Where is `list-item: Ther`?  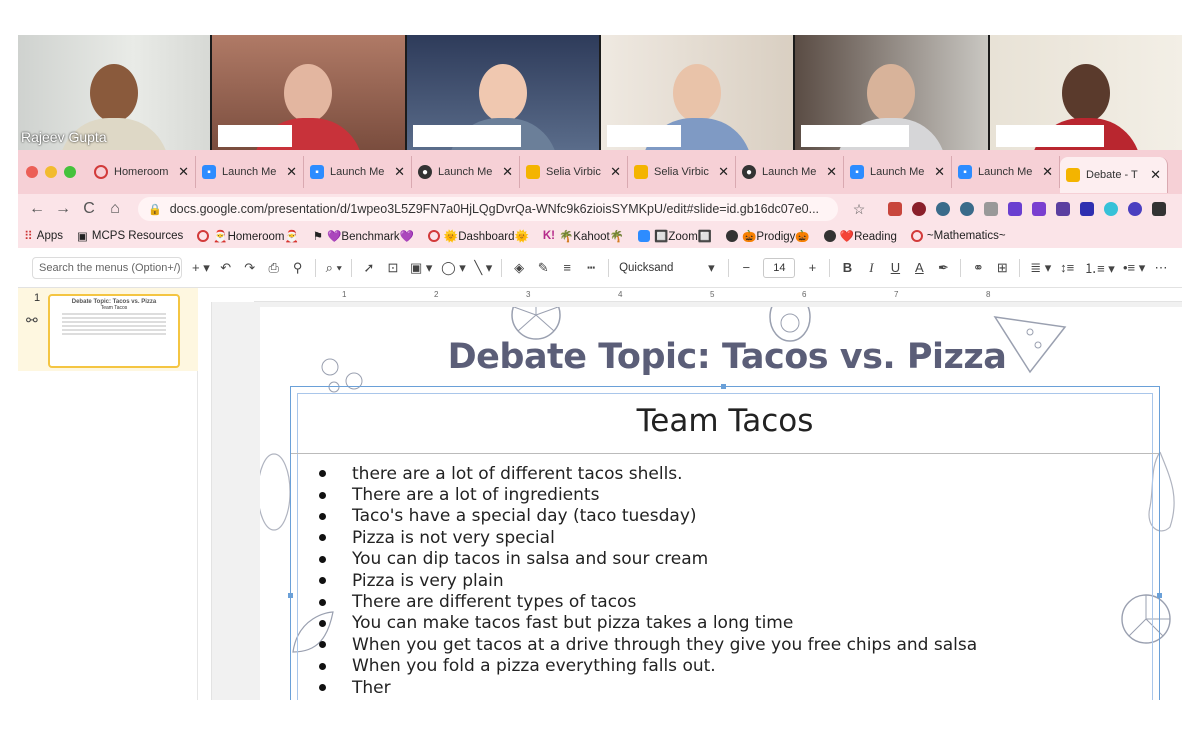 list-item: Ther is located at coordinates (645, 687).